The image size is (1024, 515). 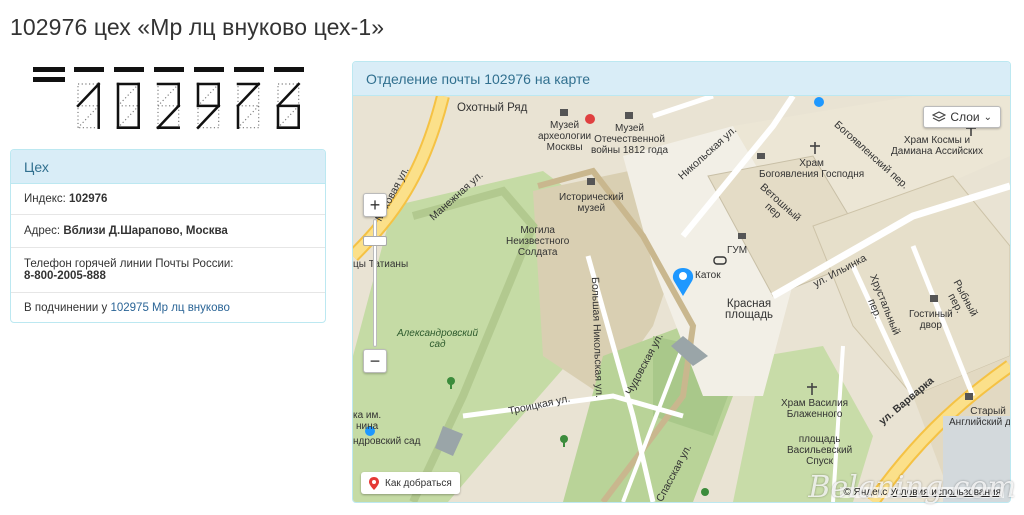 I want to click on page-title: 102976 цех «Мр лц внуково цех-1», so click(x=197, y=27).